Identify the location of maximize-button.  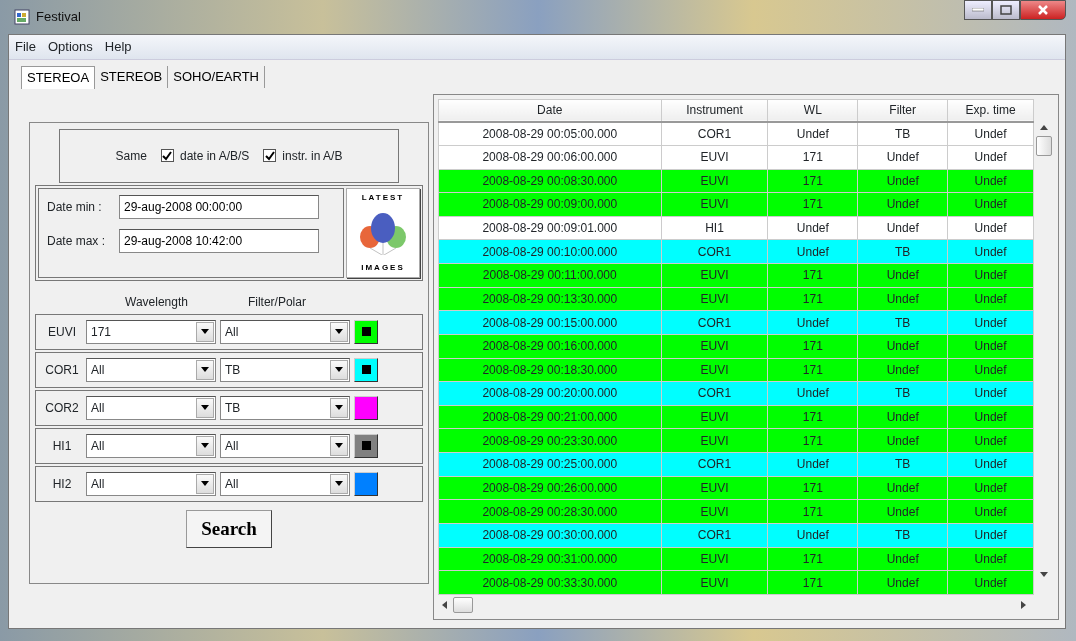
(1006, 10).